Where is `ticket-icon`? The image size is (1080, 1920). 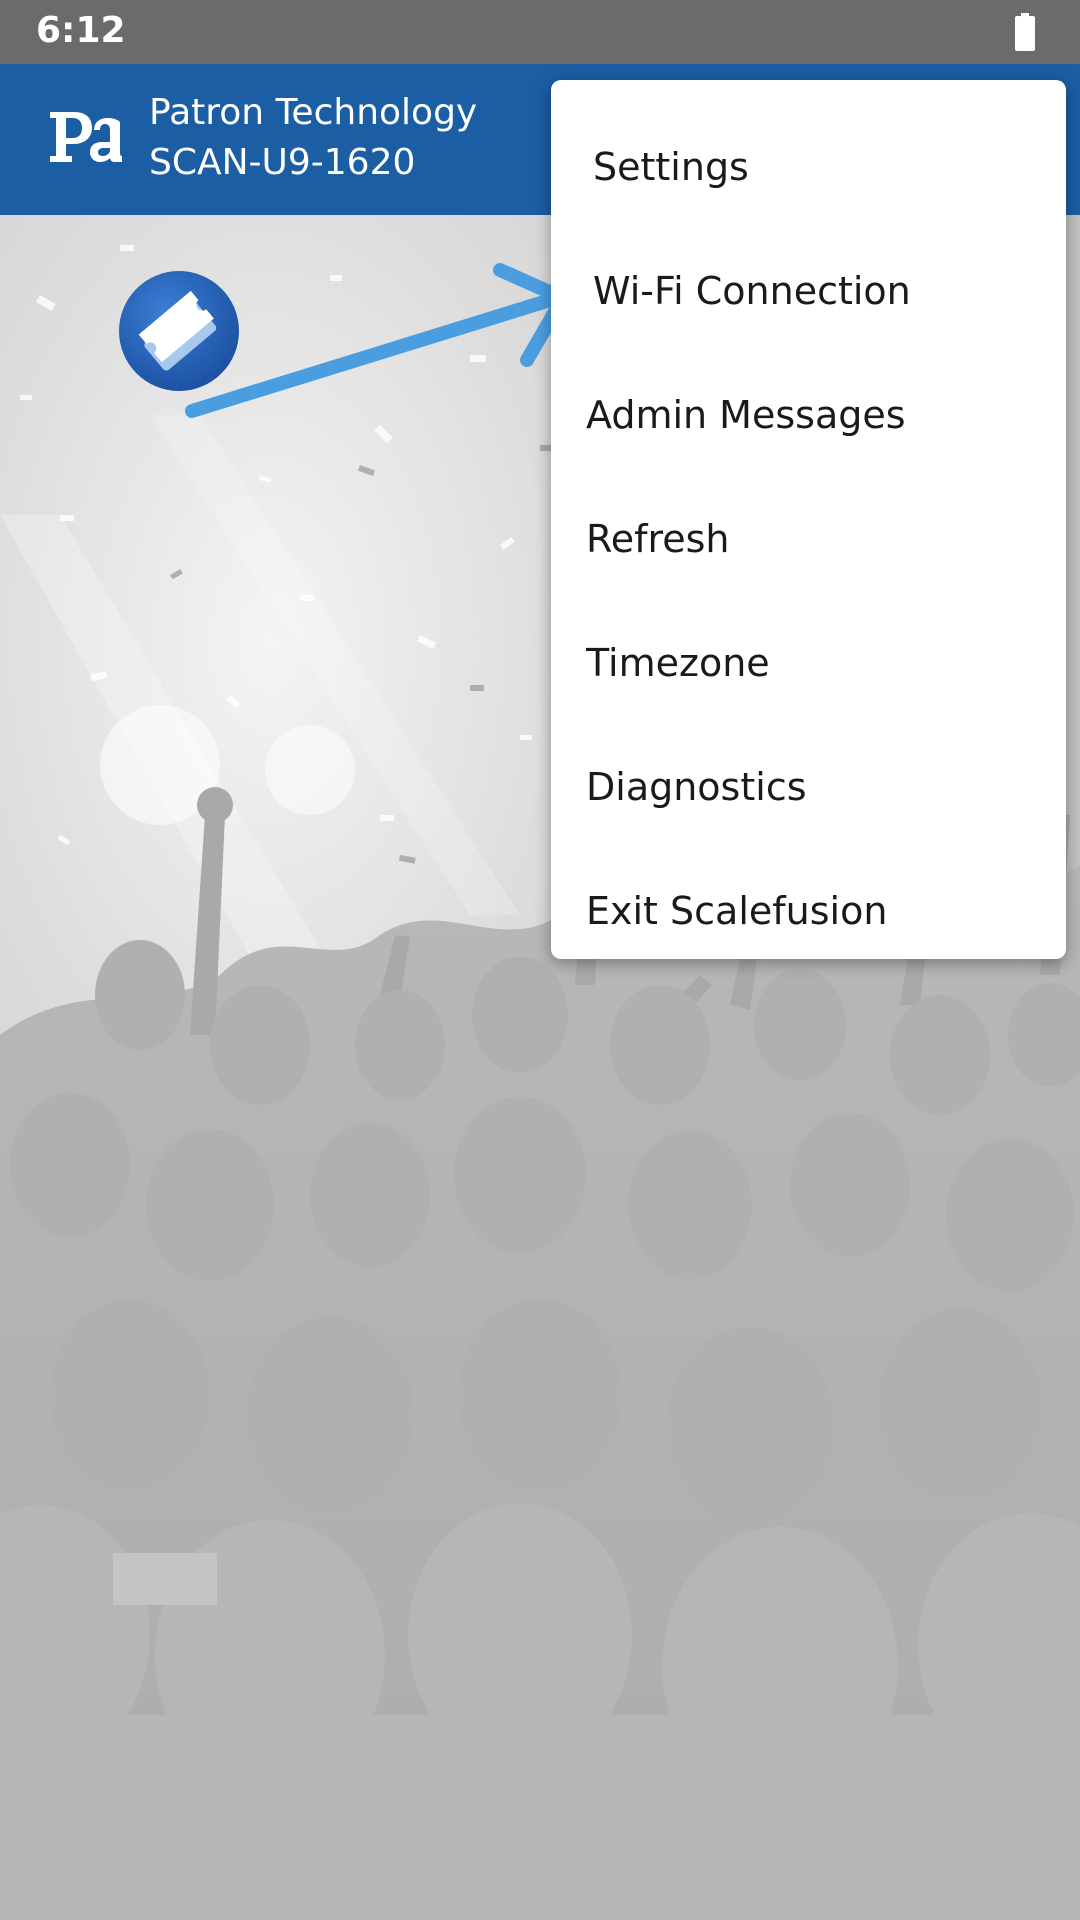 ticket-icon is located at coordinates (179, 331).